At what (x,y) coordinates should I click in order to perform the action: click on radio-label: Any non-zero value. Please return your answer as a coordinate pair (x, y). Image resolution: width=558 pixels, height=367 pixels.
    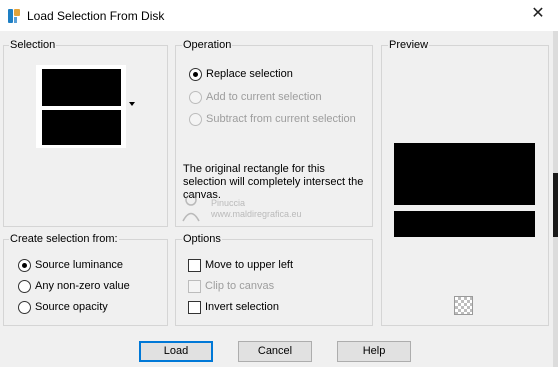
    Looking at the image, I should click on (82, 286).